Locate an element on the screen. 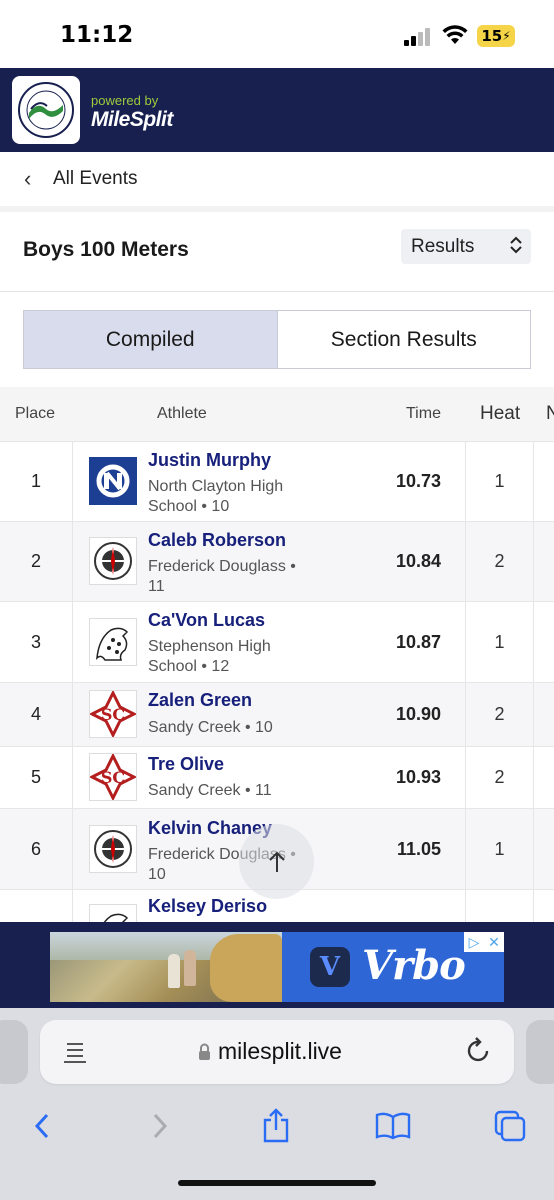 Image resolution: width=554 pixels, height=1200 pixels. athlete-school: Frederick Douglass • 11 is located at coordinates (222, 576).